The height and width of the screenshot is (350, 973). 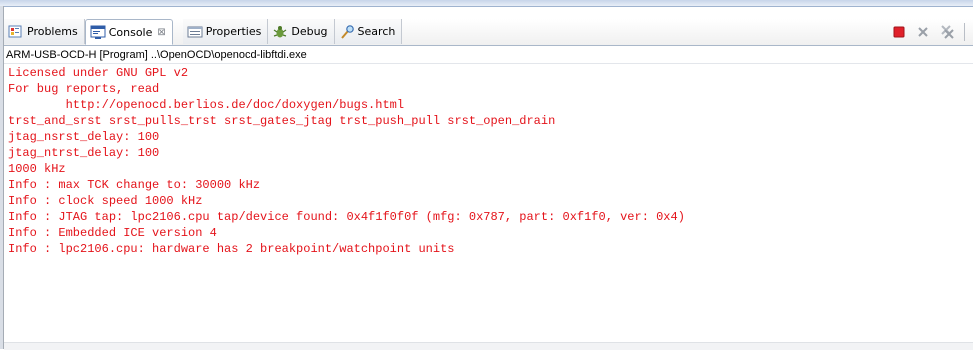 I want to click on toolbar-separator, so click(x=964, y=32).